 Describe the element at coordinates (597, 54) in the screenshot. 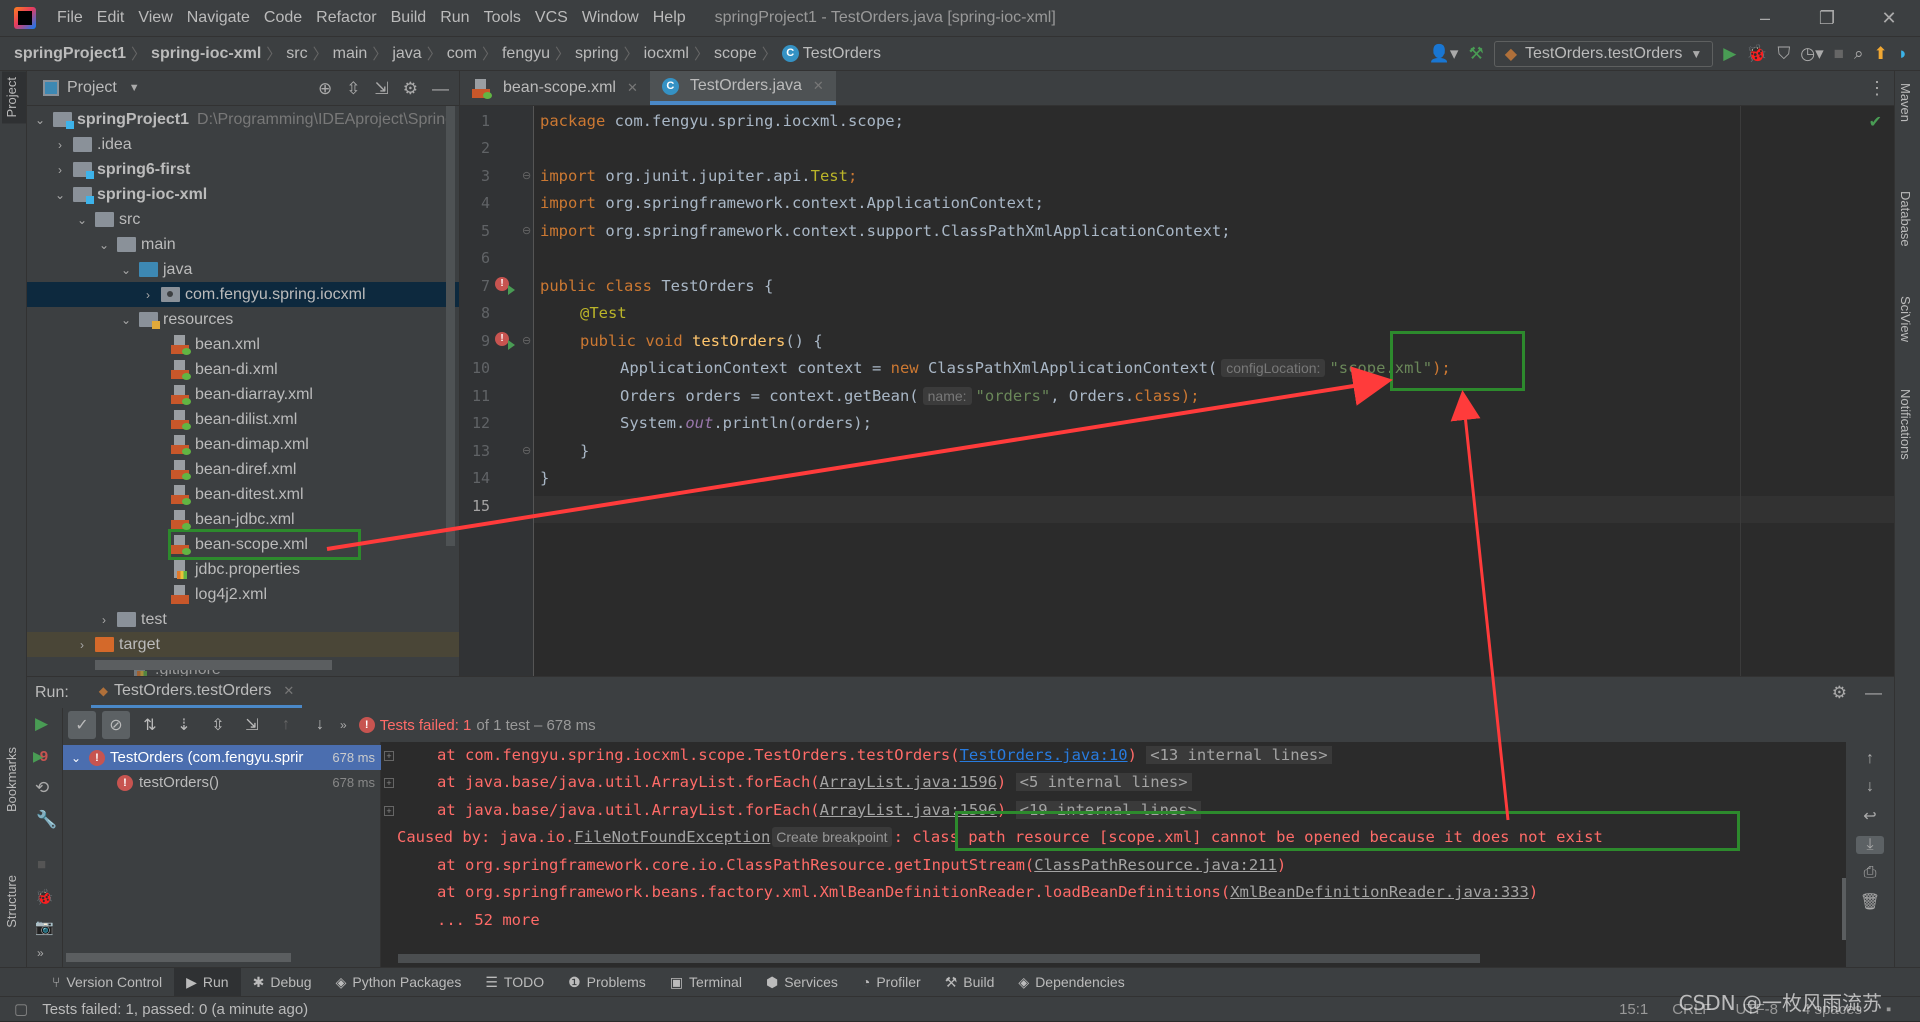

I see `breadcrumb-item: spring` at that location.